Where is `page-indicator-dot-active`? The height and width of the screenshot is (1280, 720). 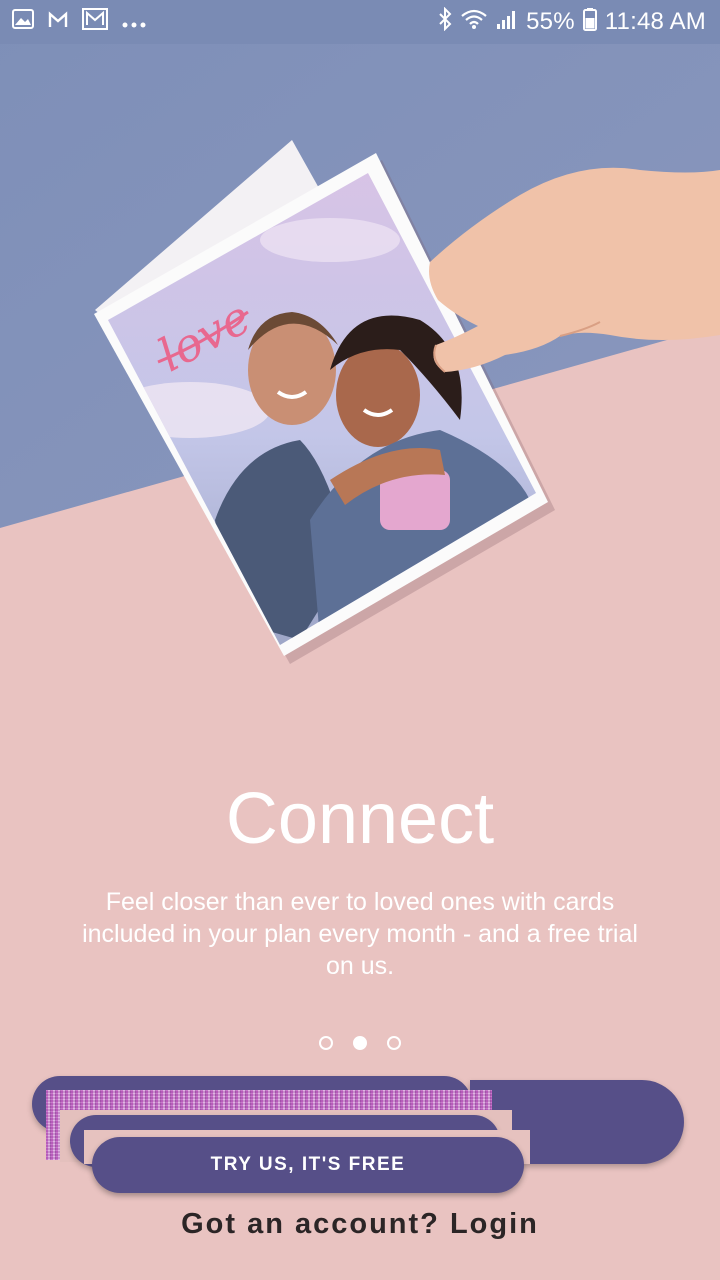 page-indicator-dot-active is located at coordinates (360, 1043).